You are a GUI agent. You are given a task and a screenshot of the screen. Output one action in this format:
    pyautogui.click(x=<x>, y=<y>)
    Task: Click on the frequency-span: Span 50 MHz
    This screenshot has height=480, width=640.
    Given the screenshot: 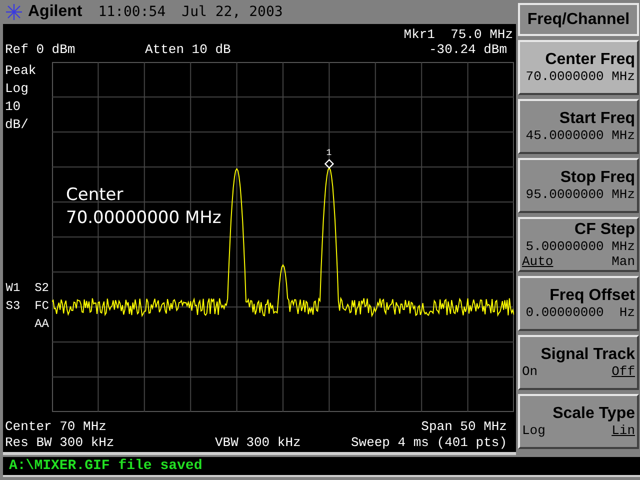 What is the action you would take?
    pyautogui.click(x=464, y=428)
    